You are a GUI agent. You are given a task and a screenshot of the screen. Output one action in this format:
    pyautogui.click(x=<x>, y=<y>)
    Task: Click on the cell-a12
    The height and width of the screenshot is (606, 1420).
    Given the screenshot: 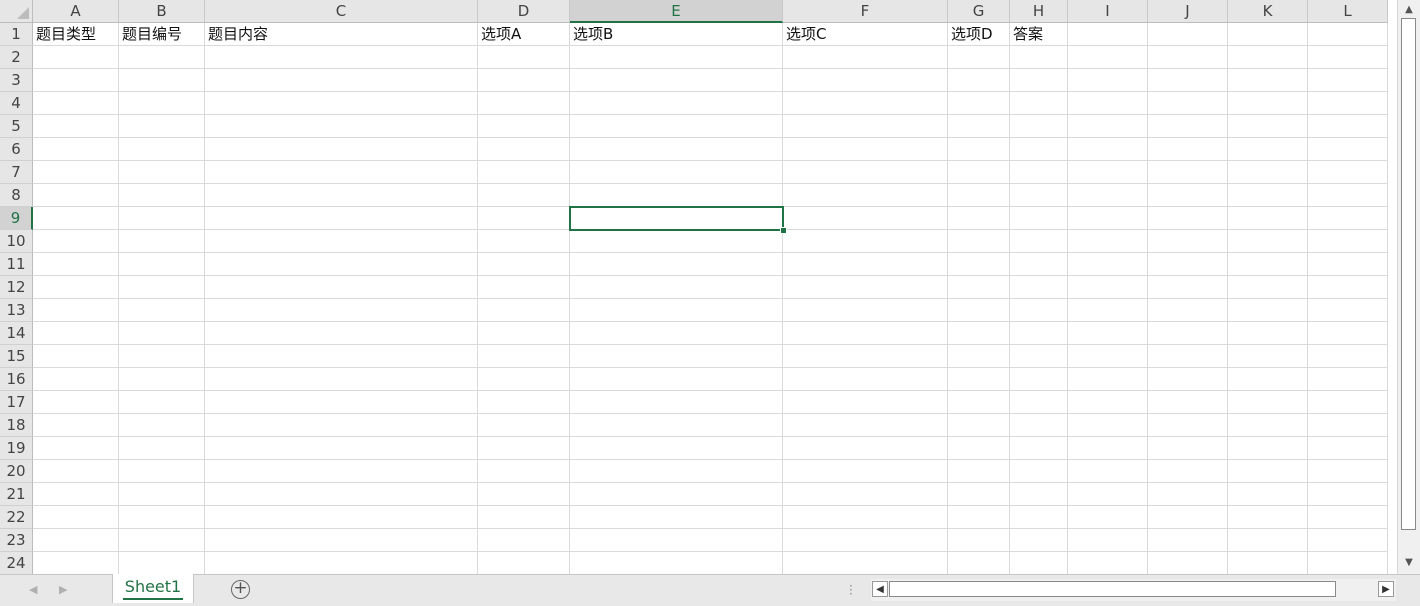 What is the action you would take?
    pyautogui.click(x=76, y=287)
    